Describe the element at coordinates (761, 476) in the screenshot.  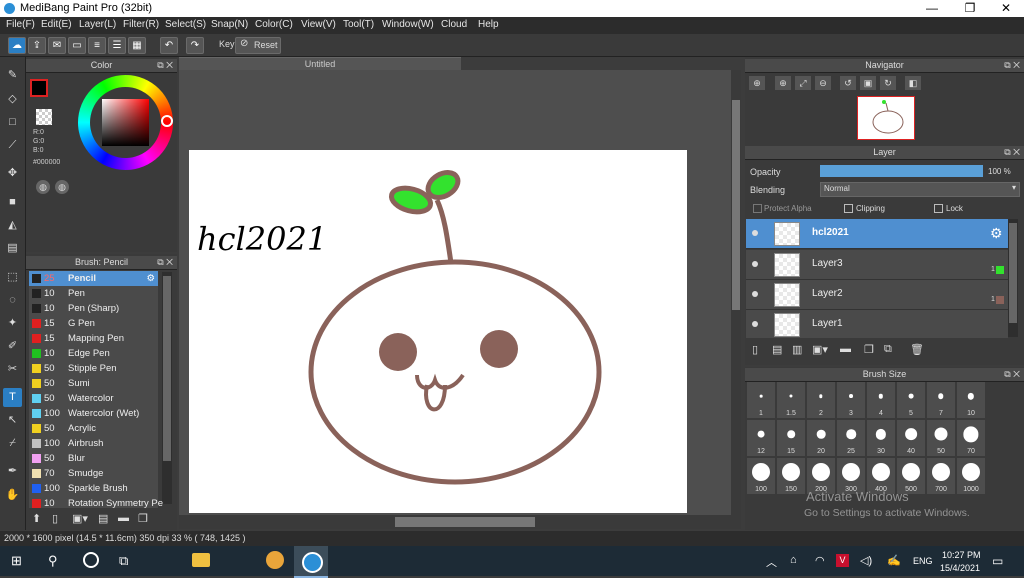
I see `brush-size-option: 100` at that location.